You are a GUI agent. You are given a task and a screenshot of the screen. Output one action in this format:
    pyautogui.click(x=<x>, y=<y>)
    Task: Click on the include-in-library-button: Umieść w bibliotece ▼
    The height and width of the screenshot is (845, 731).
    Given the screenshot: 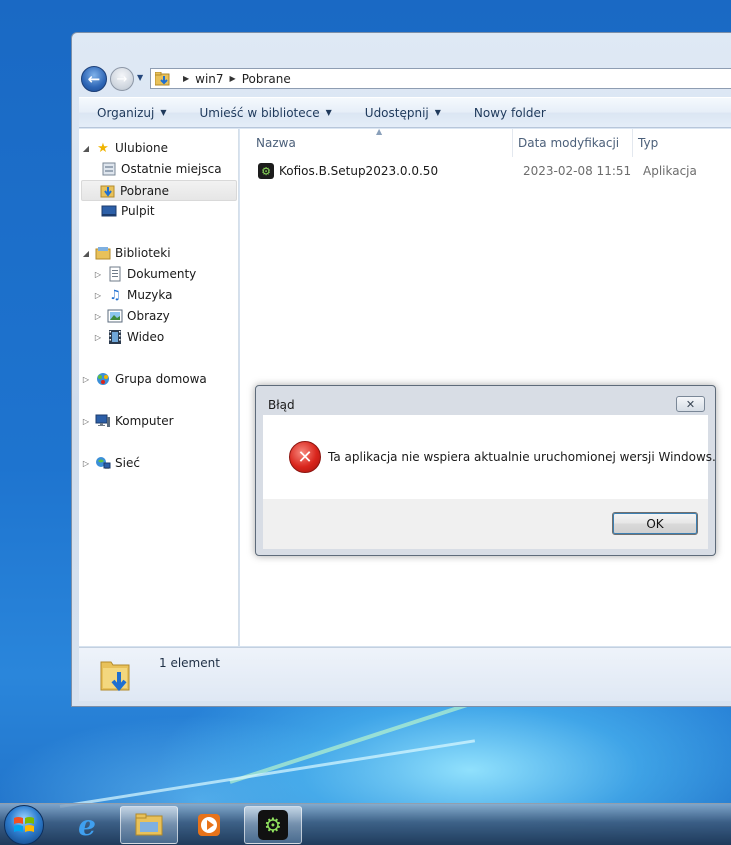 What is the action you would take?
    pyautogui.click(x=263, y=113)
    